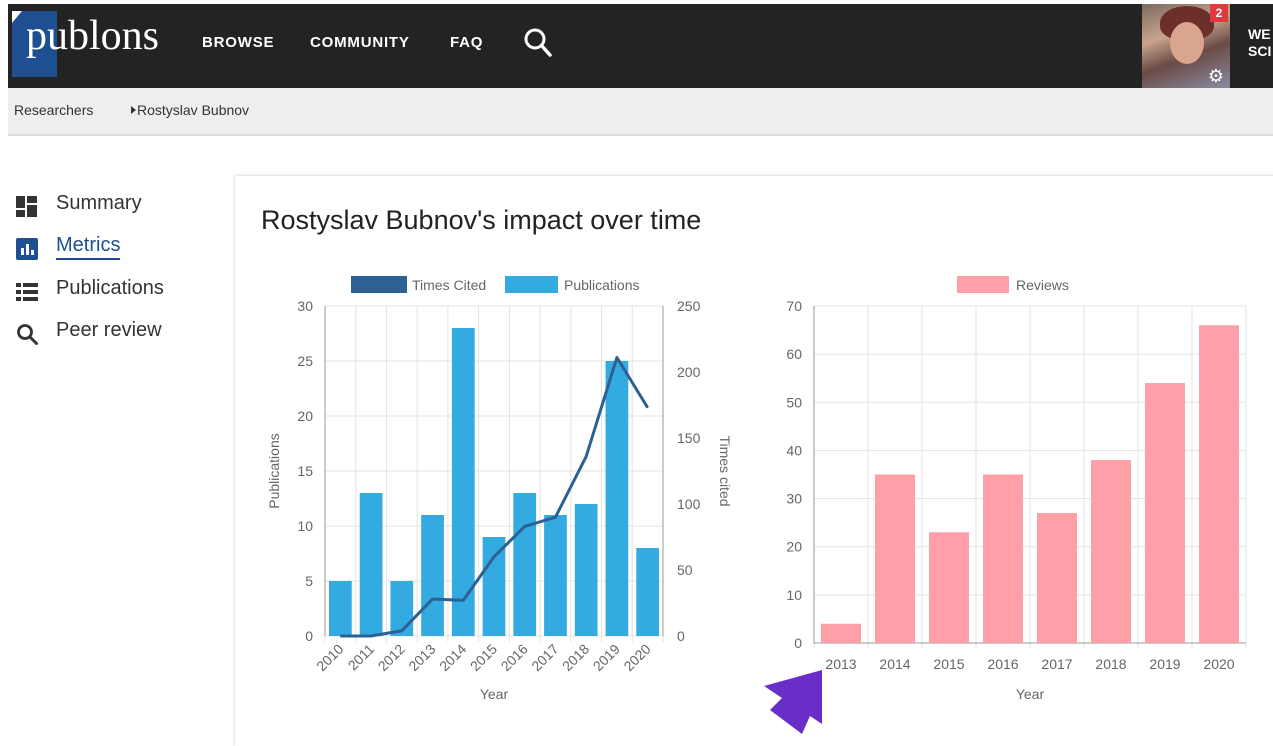 This screenshot has width=1273, height=746. I want to click on dashboard-icon, so click(26, 206).